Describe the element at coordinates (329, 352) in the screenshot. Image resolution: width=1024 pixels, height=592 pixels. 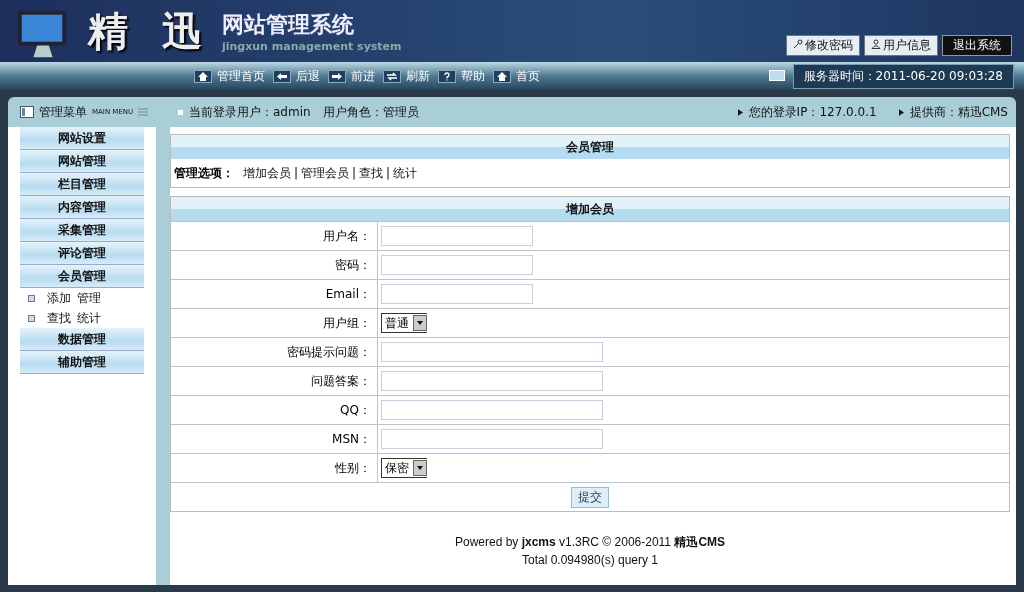
I see `field-label: 密码提示问题：` at that location.